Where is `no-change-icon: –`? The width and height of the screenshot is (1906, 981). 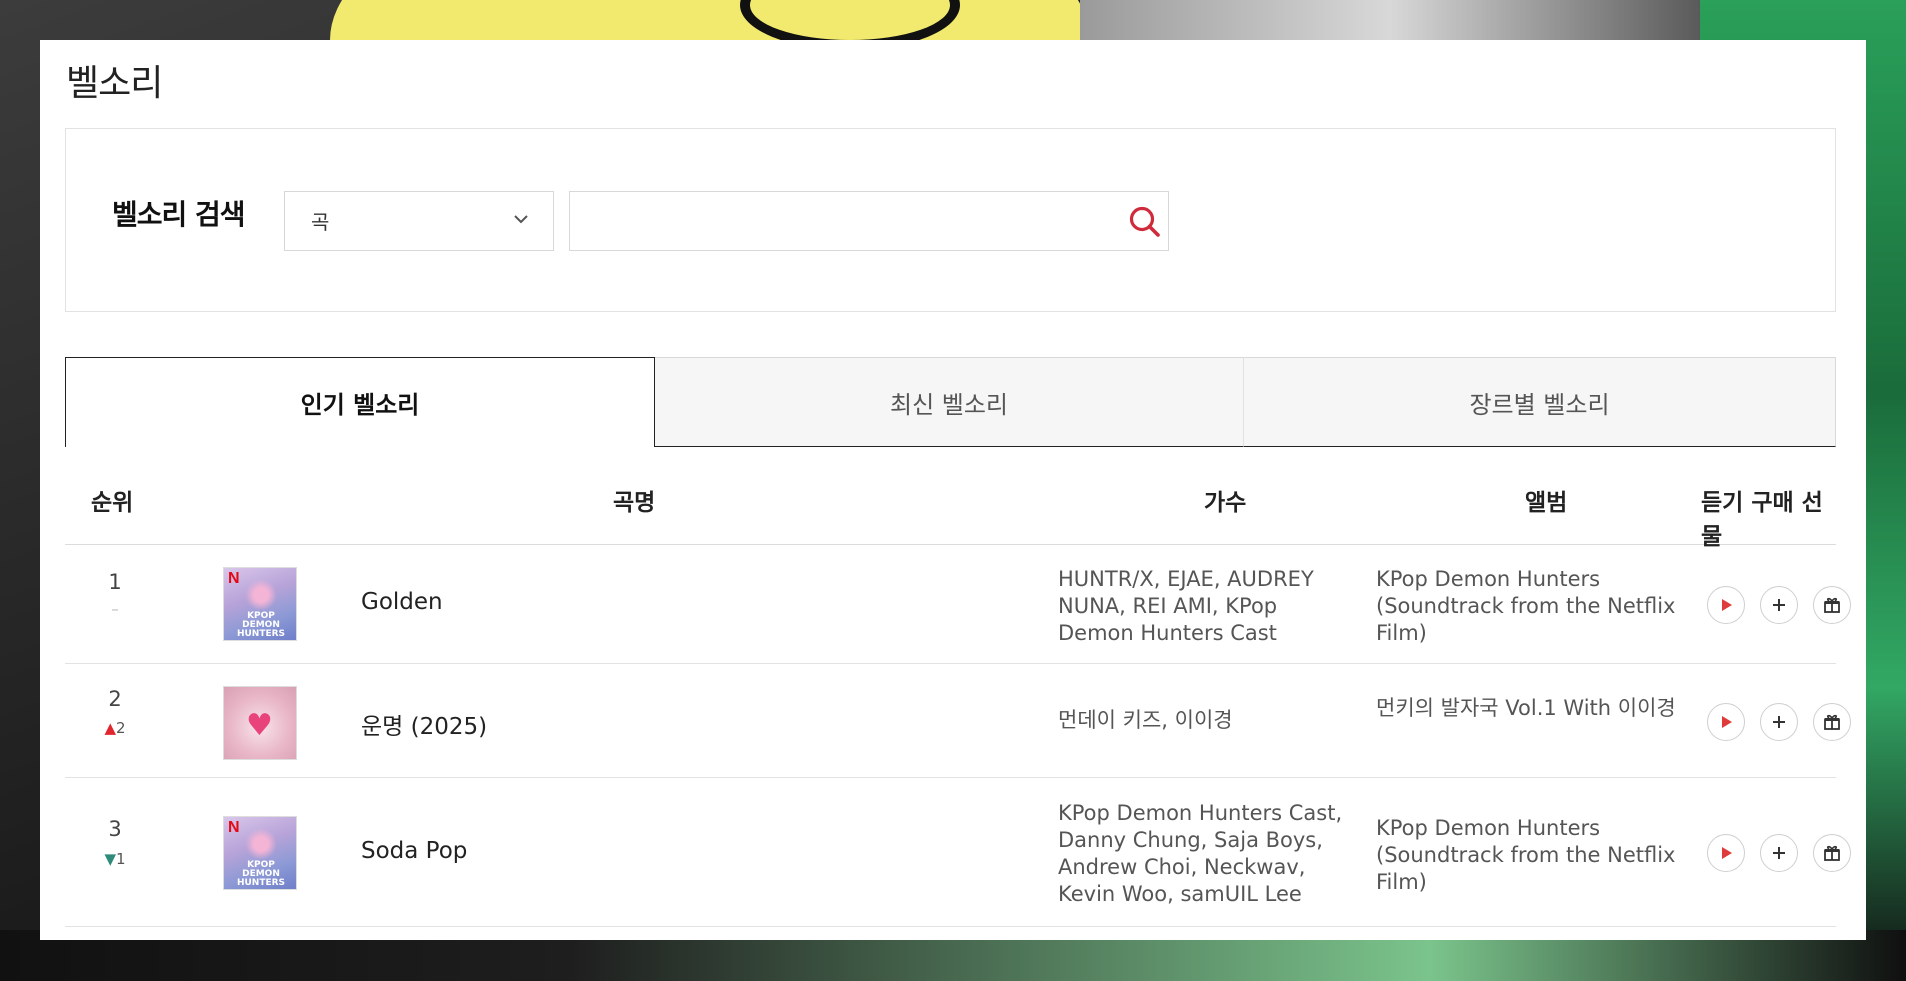 no-change-icon: – is located at coordinates (115, 609).